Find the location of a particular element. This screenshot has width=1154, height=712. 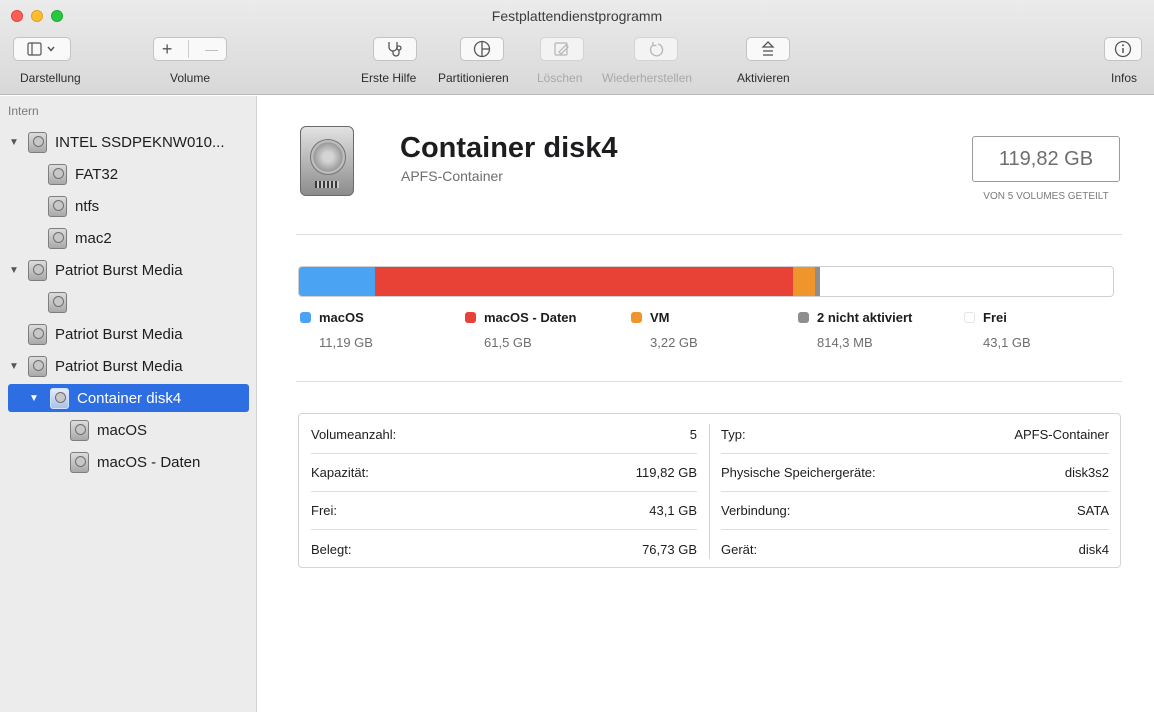

sidebar-item-unnamed-volume is located at coordinates (128, 302).